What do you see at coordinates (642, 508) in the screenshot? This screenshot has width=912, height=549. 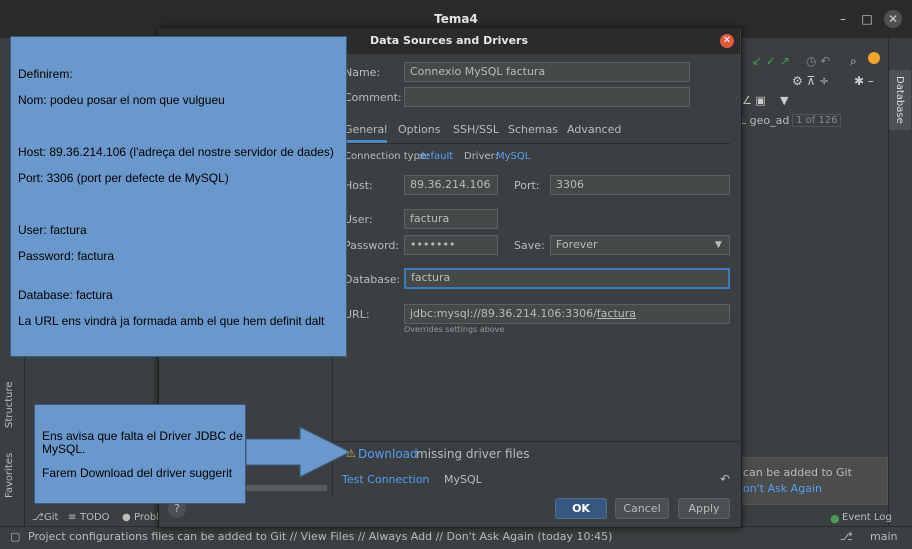 I see `cancel-button: Cancel` at bounding box center [642, 508].